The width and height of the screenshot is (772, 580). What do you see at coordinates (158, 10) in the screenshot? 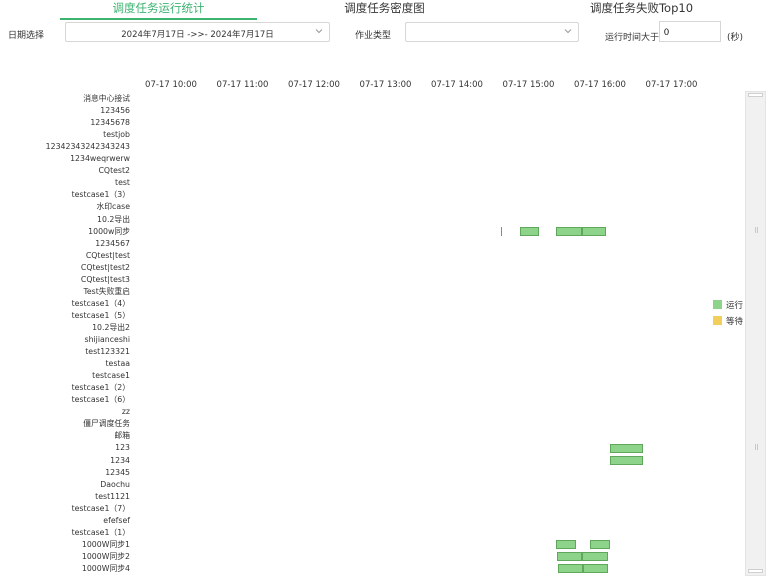
I see `tab-run-stats: 调度任务运行统计` at bounding box center [158, 10].